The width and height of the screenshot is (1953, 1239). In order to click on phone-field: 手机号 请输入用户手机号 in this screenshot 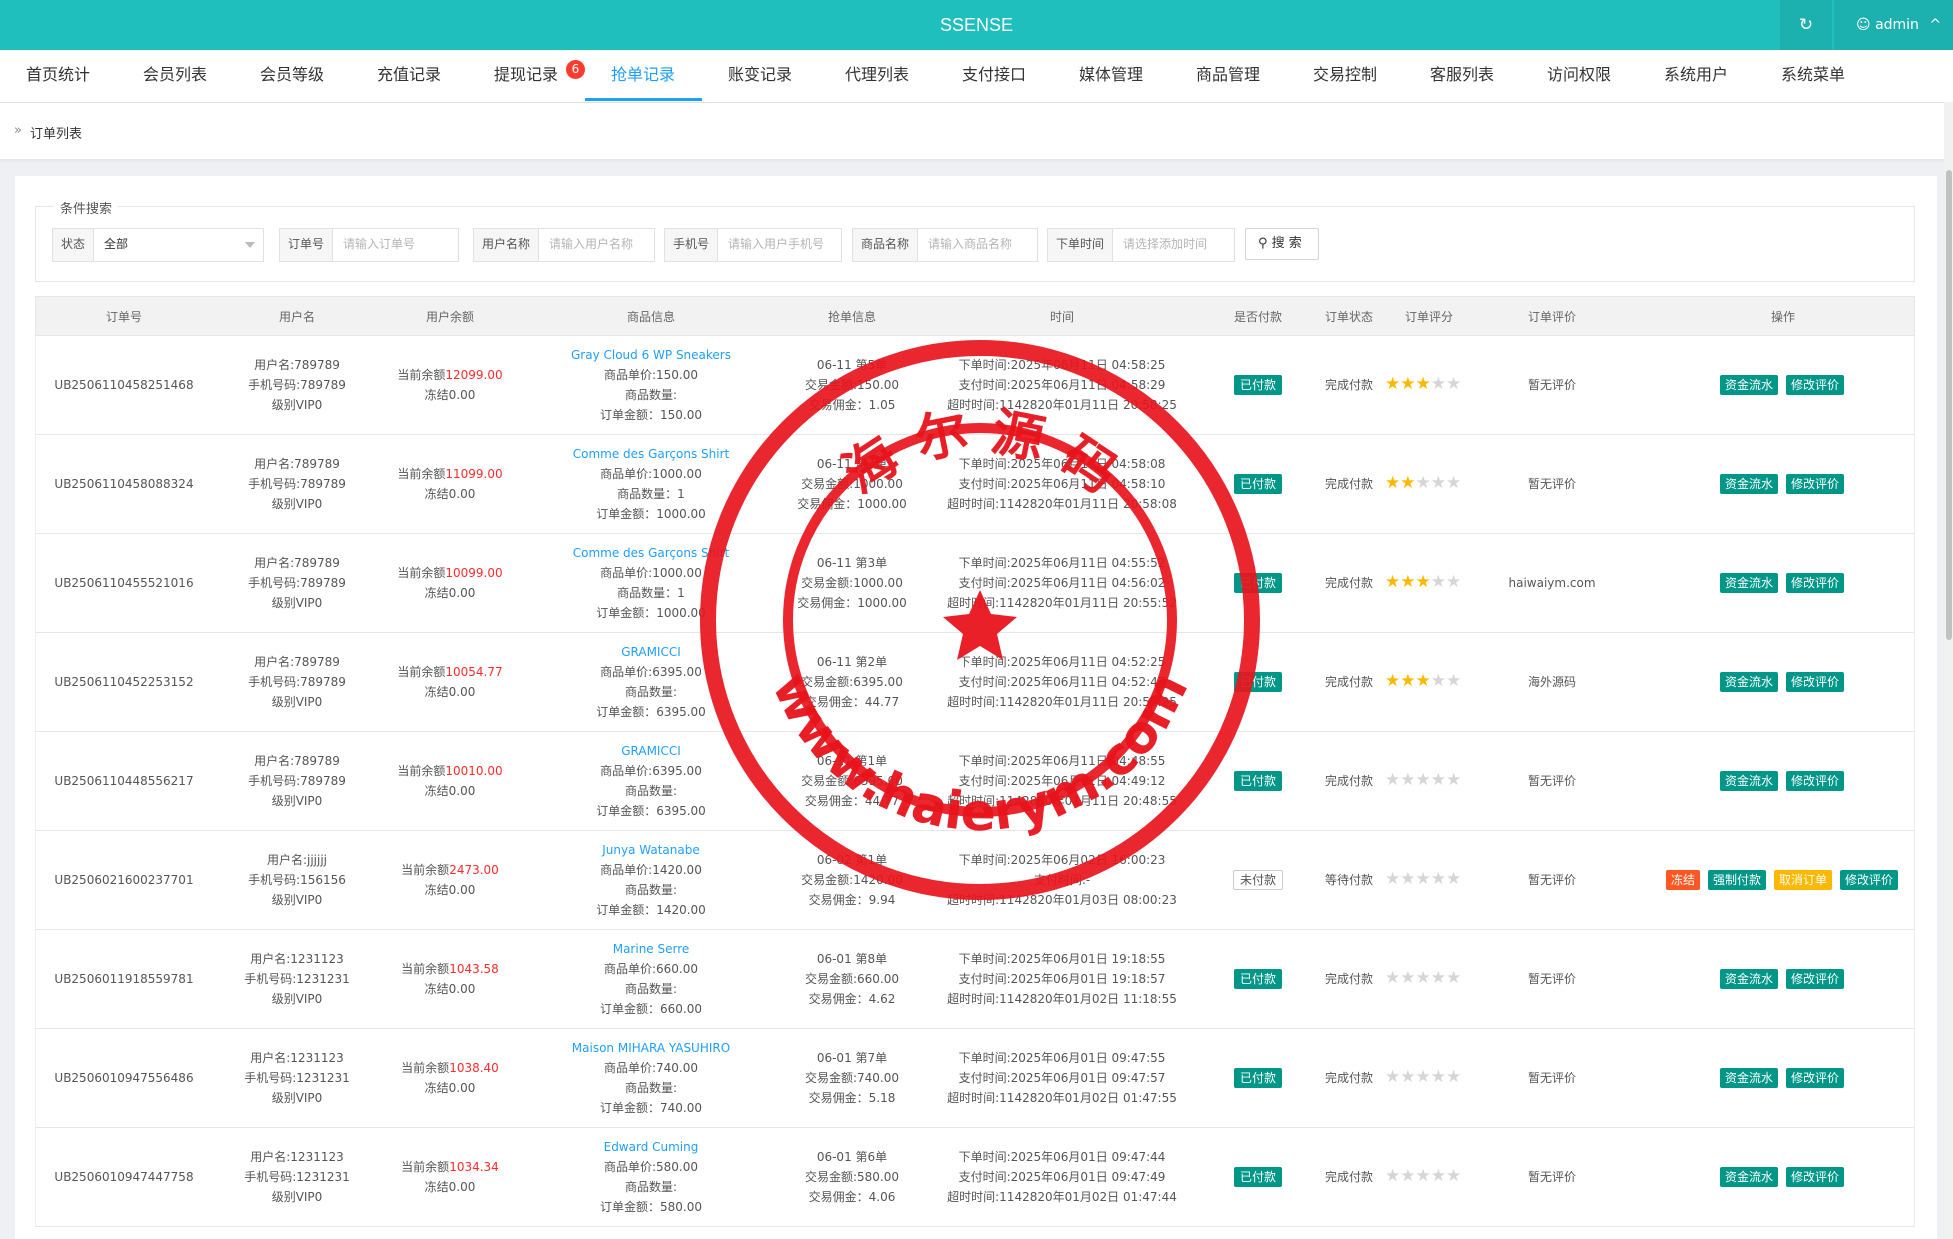, I will do `click(753, 245)`.